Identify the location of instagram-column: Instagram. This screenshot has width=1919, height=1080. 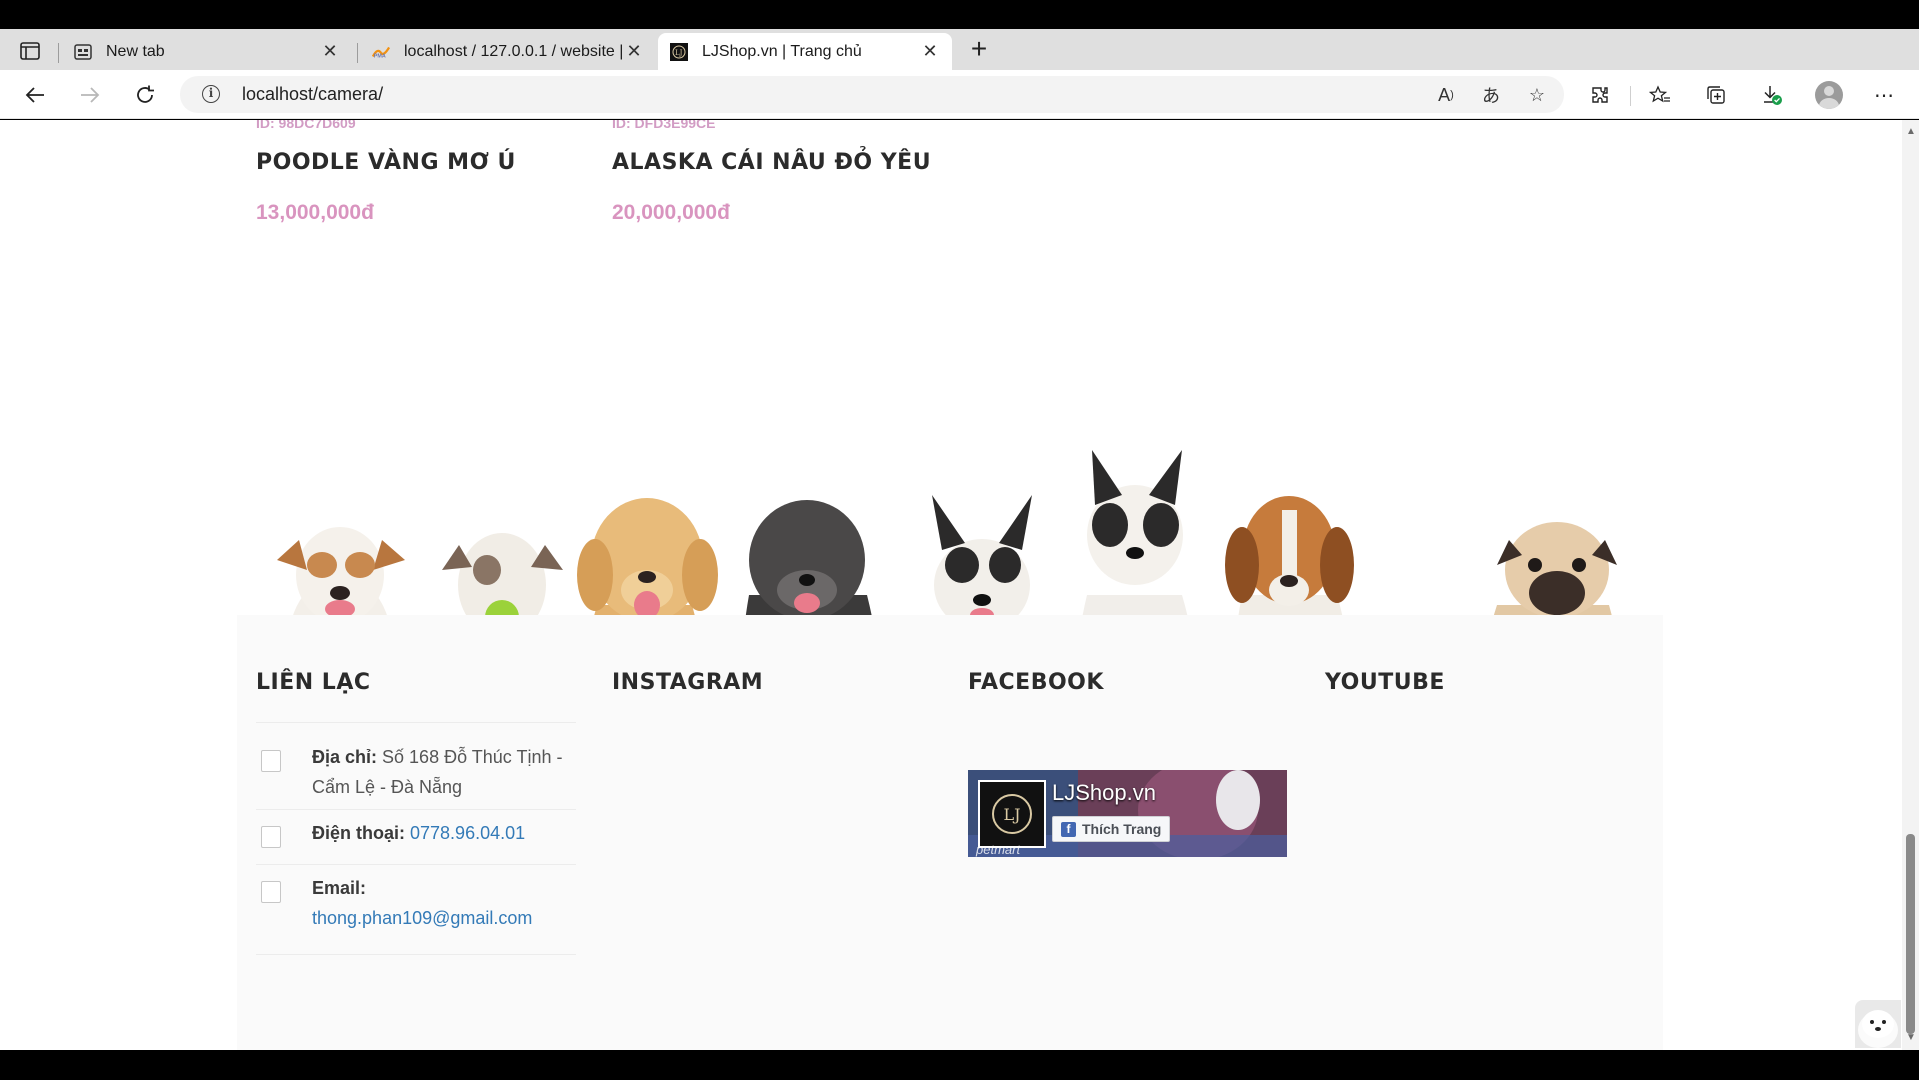
(687, 682).